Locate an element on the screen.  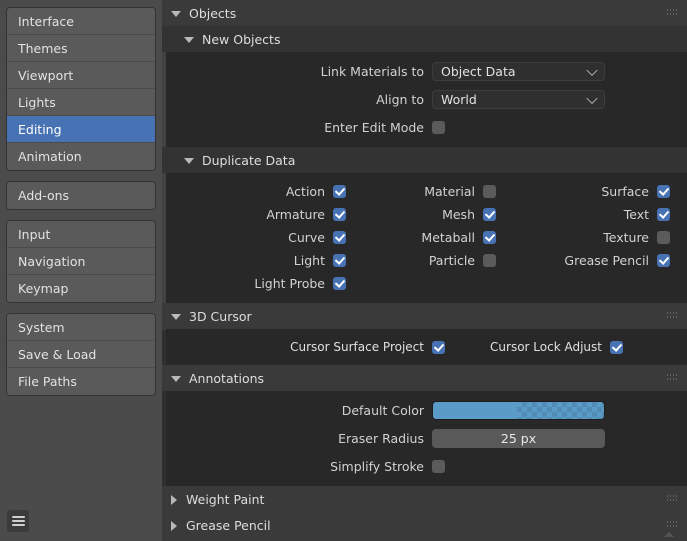
checkbox-cursor-lock-adjust is located at coordinates (616, 347).